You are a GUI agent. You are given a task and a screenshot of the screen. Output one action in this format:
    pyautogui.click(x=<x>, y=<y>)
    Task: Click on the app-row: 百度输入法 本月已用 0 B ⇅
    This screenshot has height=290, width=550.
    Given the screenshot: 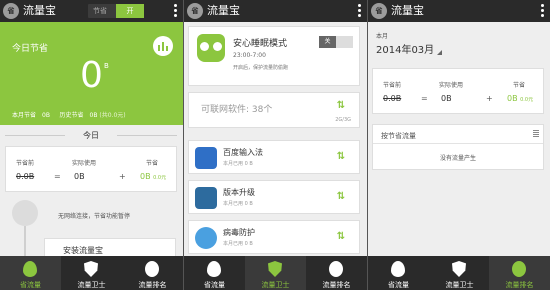 What is the action you would take?
    pyautogui.click(x=274, y=157)
    